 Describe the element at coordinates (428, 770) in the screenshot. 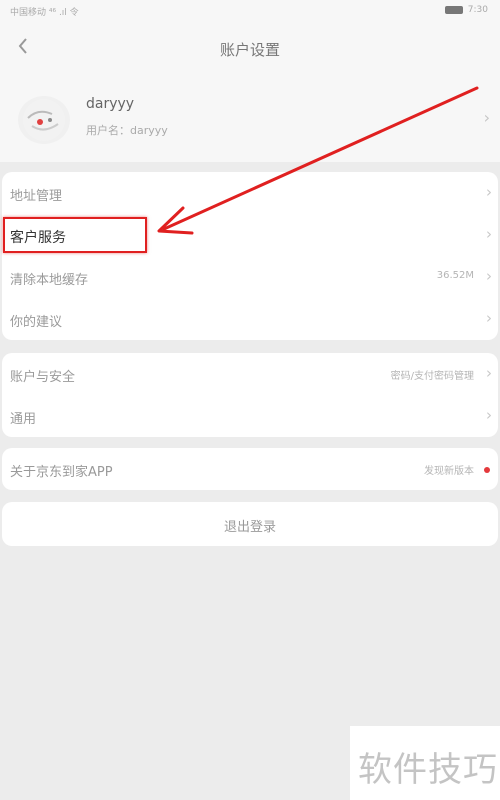

I see `watermark-text: 软件技巧` at that location.